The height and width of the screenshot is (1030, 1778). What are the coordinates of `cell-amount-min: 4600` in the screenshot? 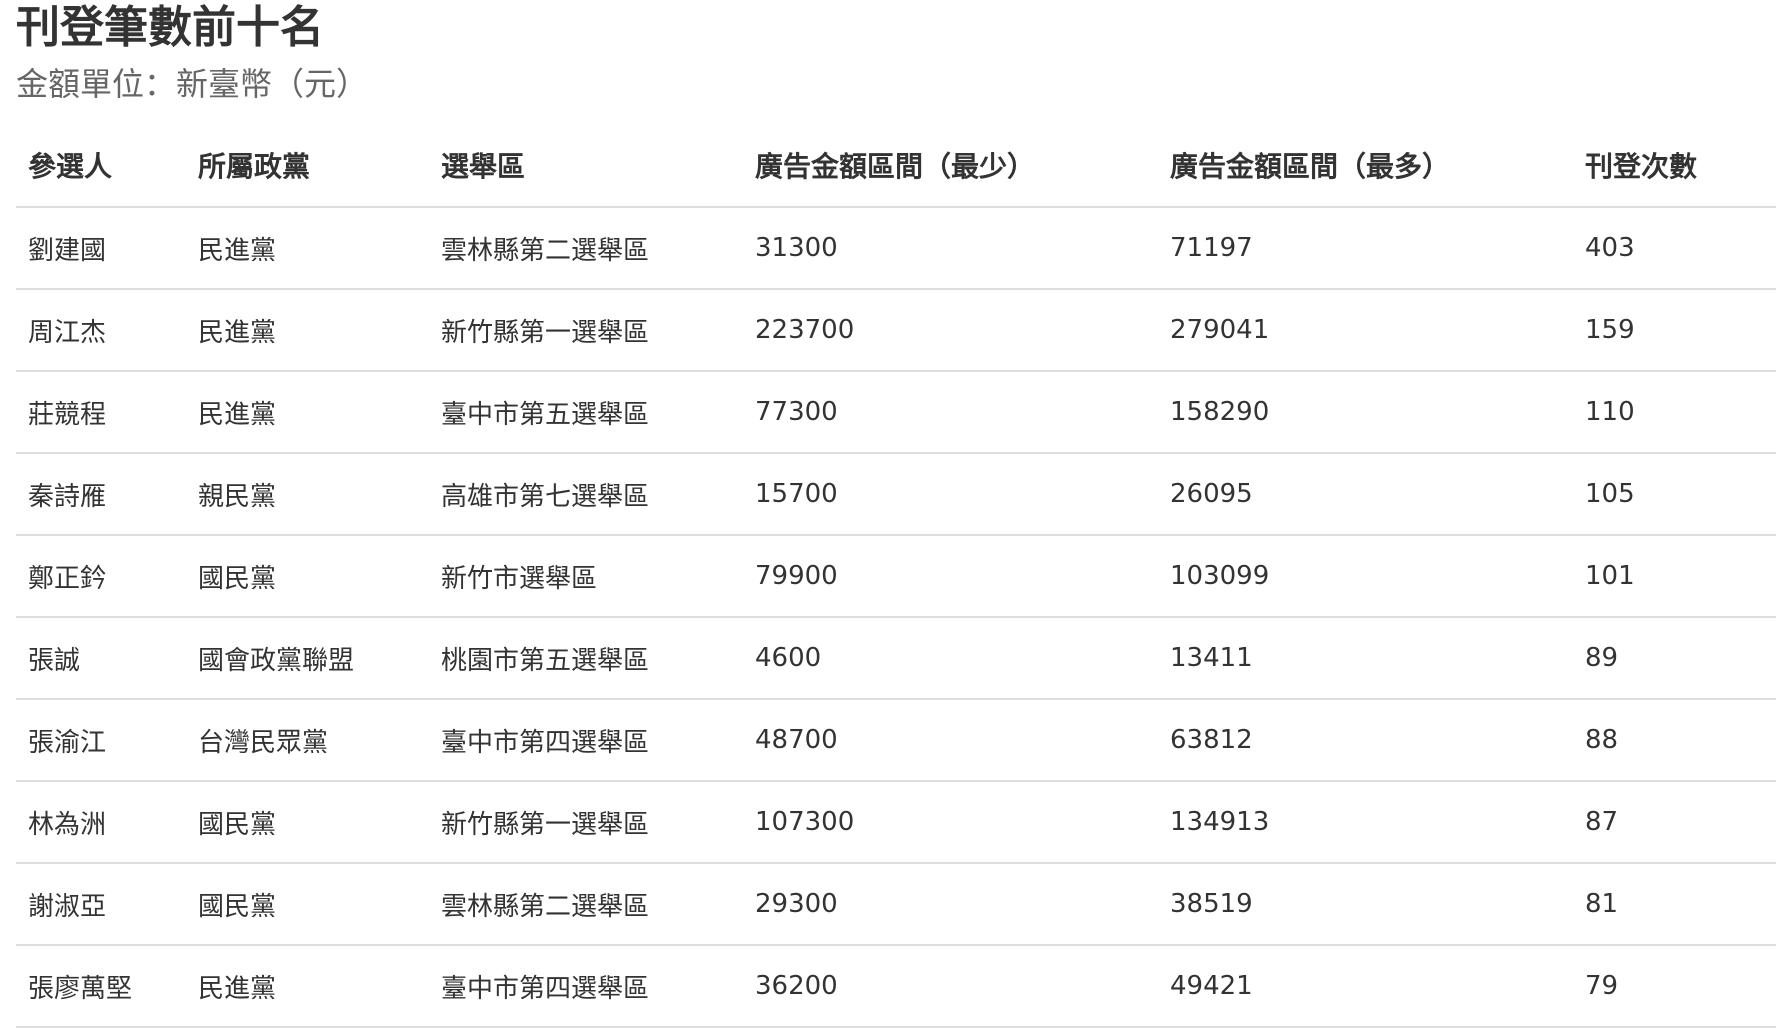 It's located at (950, 658).